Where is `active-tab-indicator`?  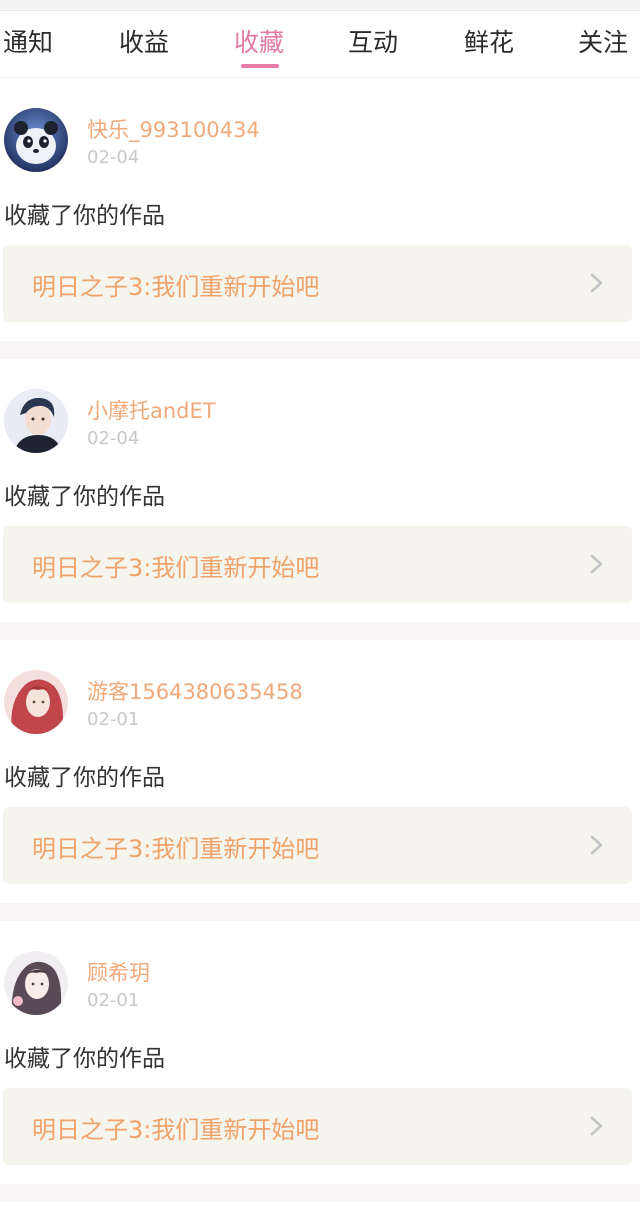
active-tab-indicator is located at coordinates (260, 66).